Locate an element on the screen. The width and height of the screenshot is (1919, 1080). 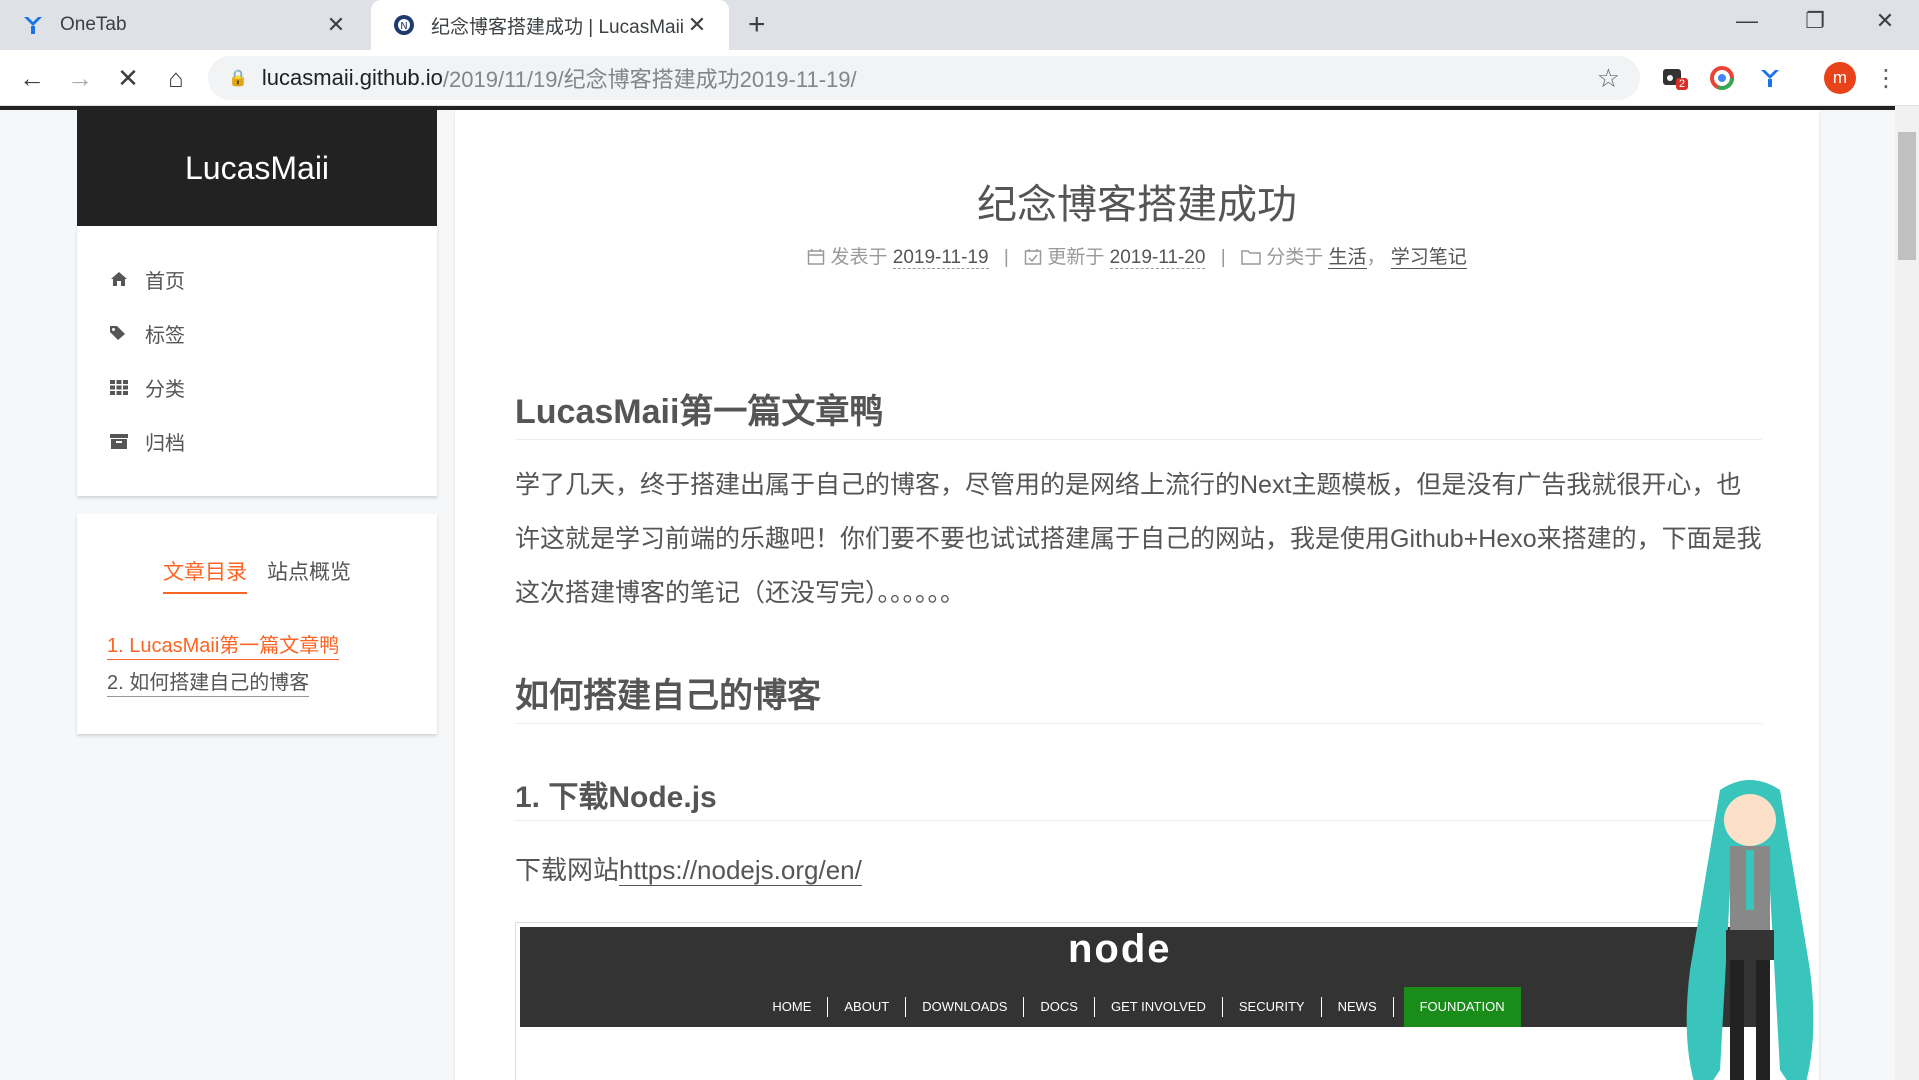
download-link: https://nodejs.org/en/ is located at coordinates (740, 870).